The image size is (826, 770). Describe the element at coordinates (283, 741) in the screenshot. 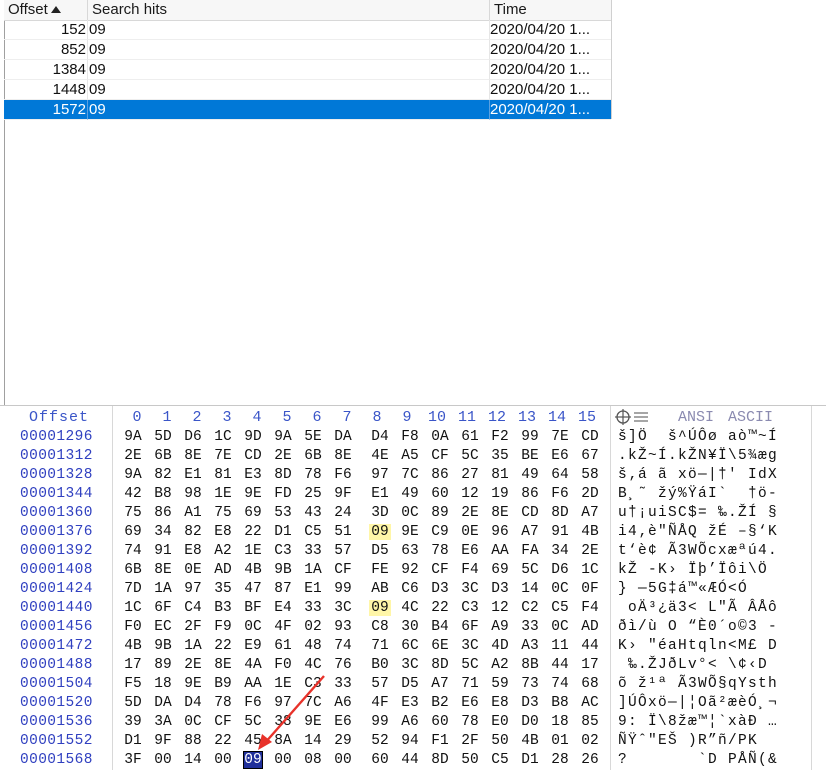

I see `hex-byte: 8A` at that location.